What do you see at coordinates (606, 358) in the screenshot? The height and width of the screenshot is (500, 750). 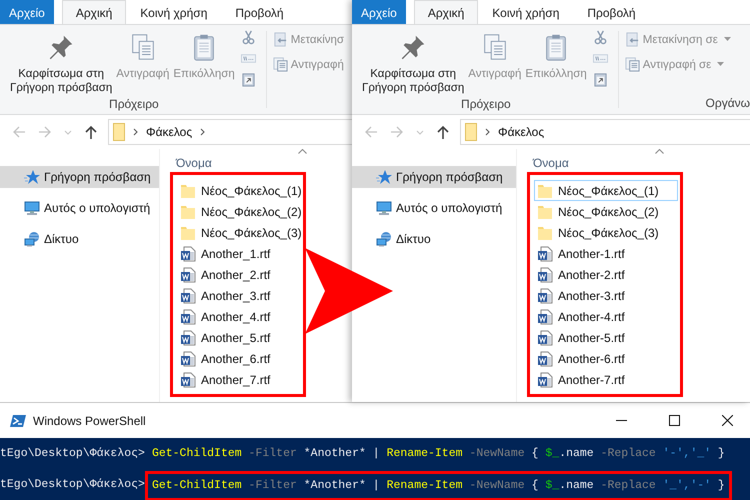 I see `file-item: Another-6.rtf` at bounding box center [606, 358].